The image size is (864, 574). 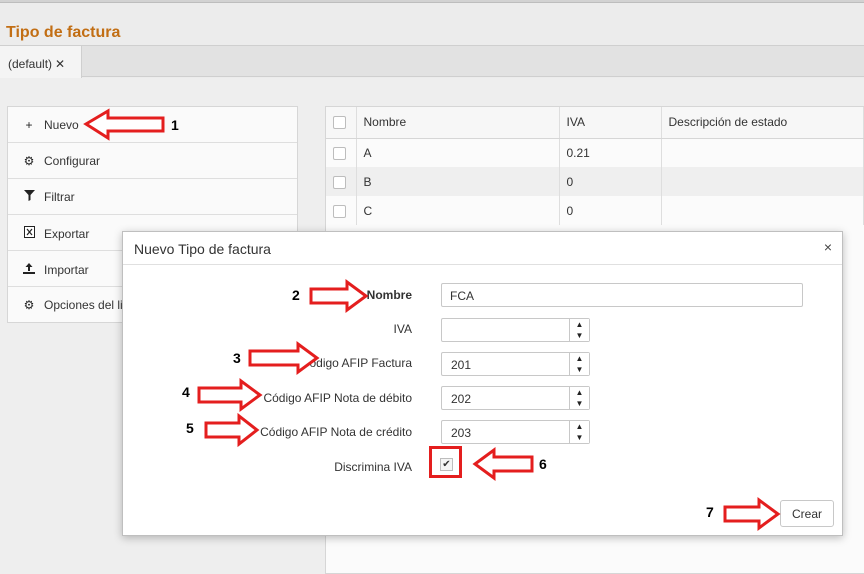 What do you see at coordinates (461, 433) in the screenshot?
I see `credito-value: 203` at bounding box center [461, 433].